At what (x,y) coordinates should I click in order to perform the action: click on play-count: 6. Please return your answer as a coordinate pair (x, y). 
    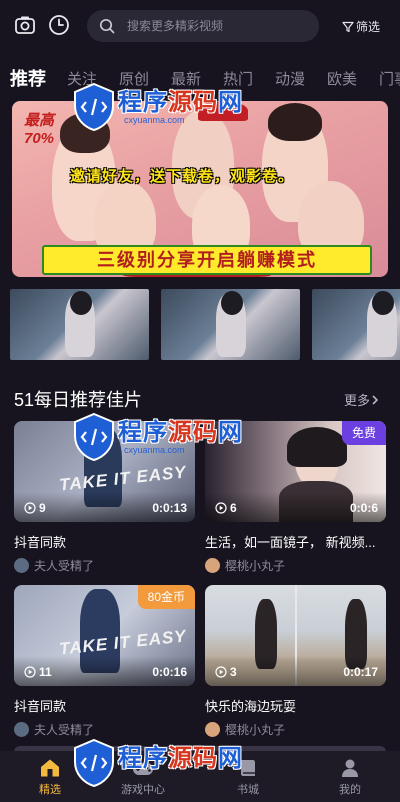
    Looking at the image, I should click on (226, 508).